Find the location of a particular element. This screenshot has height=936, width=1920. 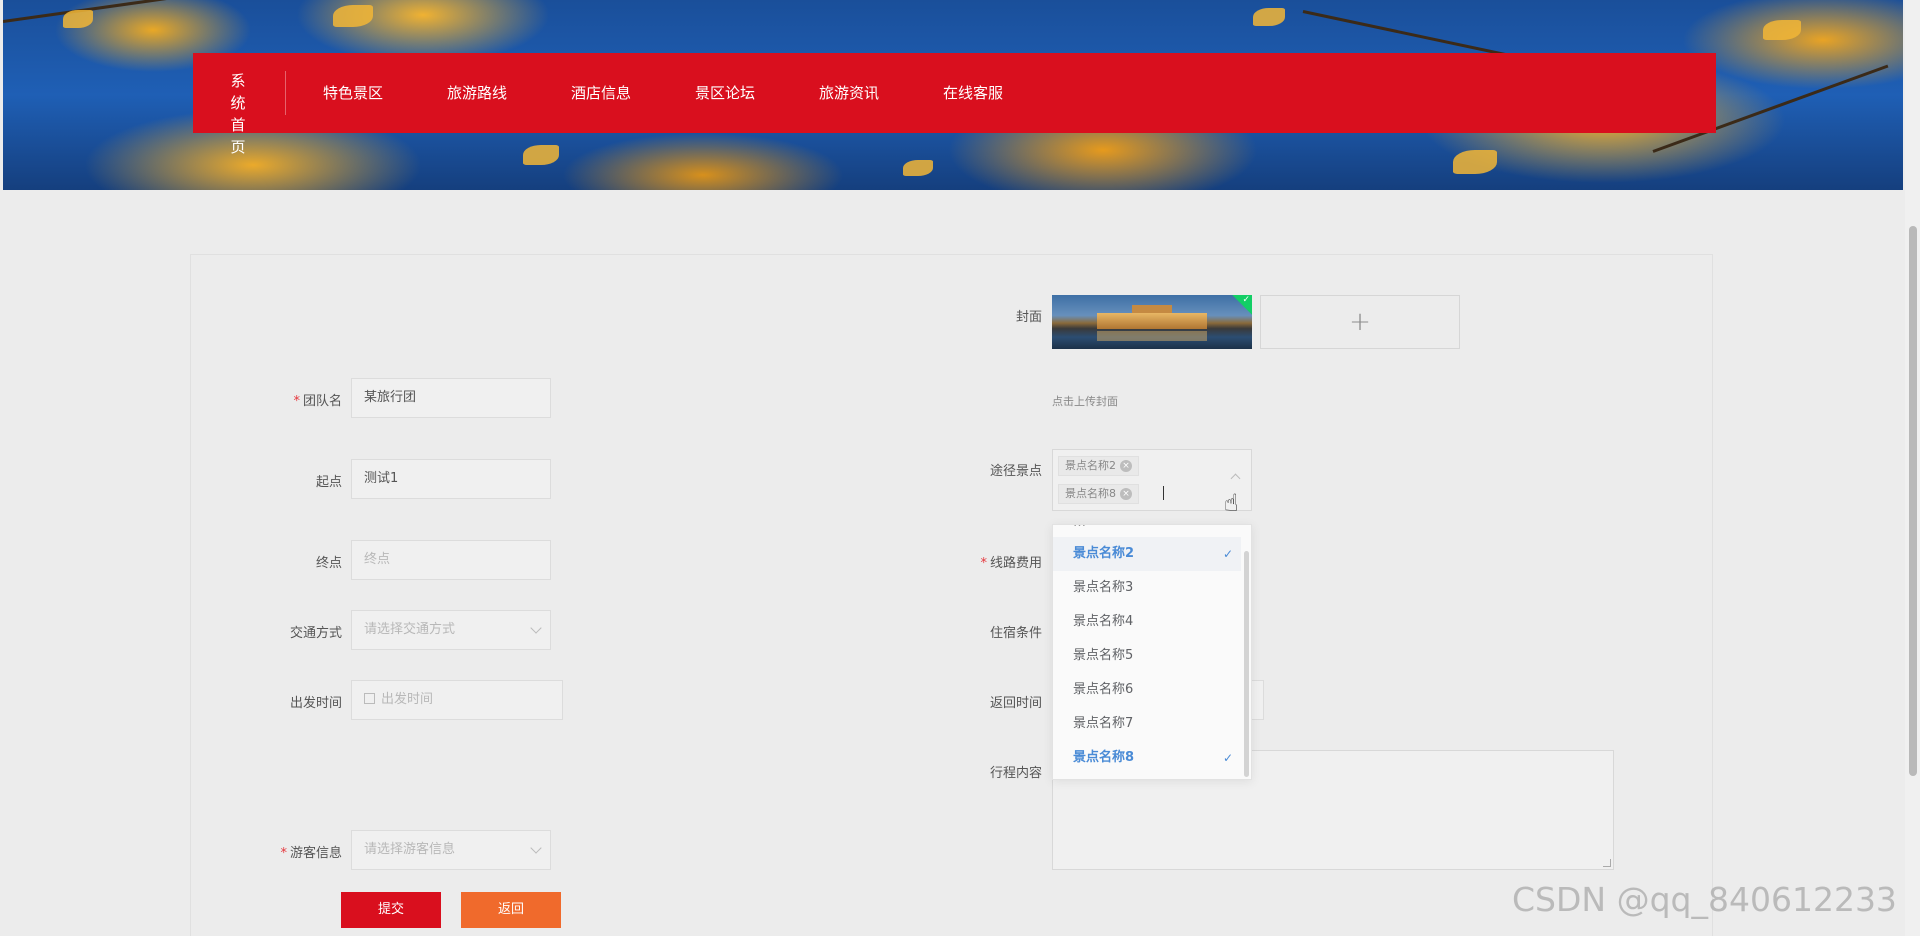

dropdown-option-label: 景点名称2 is located at coordinates (1104, 553).